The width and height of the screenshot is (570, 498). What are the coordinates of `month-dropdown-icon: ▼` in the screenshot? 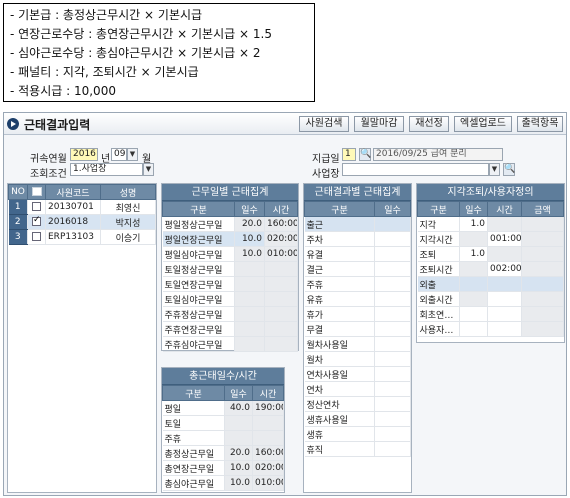 It's located at (132, 154).